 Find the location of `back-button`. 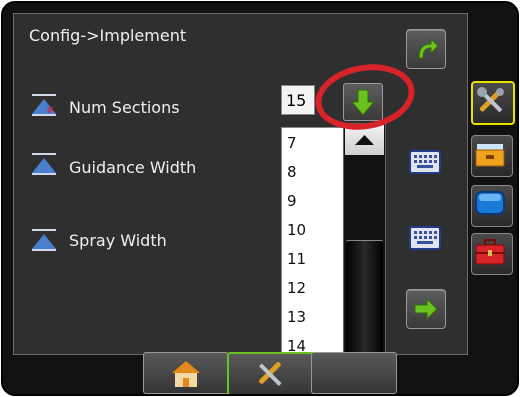

back-button is located at coordinates (426, 49).